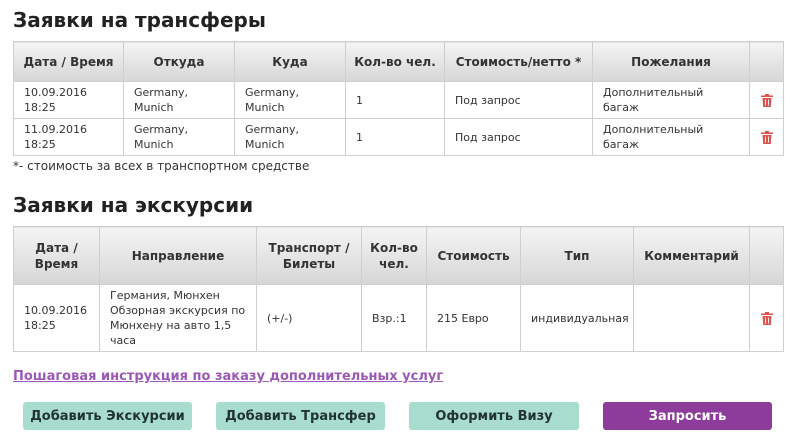  What do you see at coordinates (394, 318) in the screenshot?
I see `count-cell: Взр.:1` at bounding box center [394, 318].